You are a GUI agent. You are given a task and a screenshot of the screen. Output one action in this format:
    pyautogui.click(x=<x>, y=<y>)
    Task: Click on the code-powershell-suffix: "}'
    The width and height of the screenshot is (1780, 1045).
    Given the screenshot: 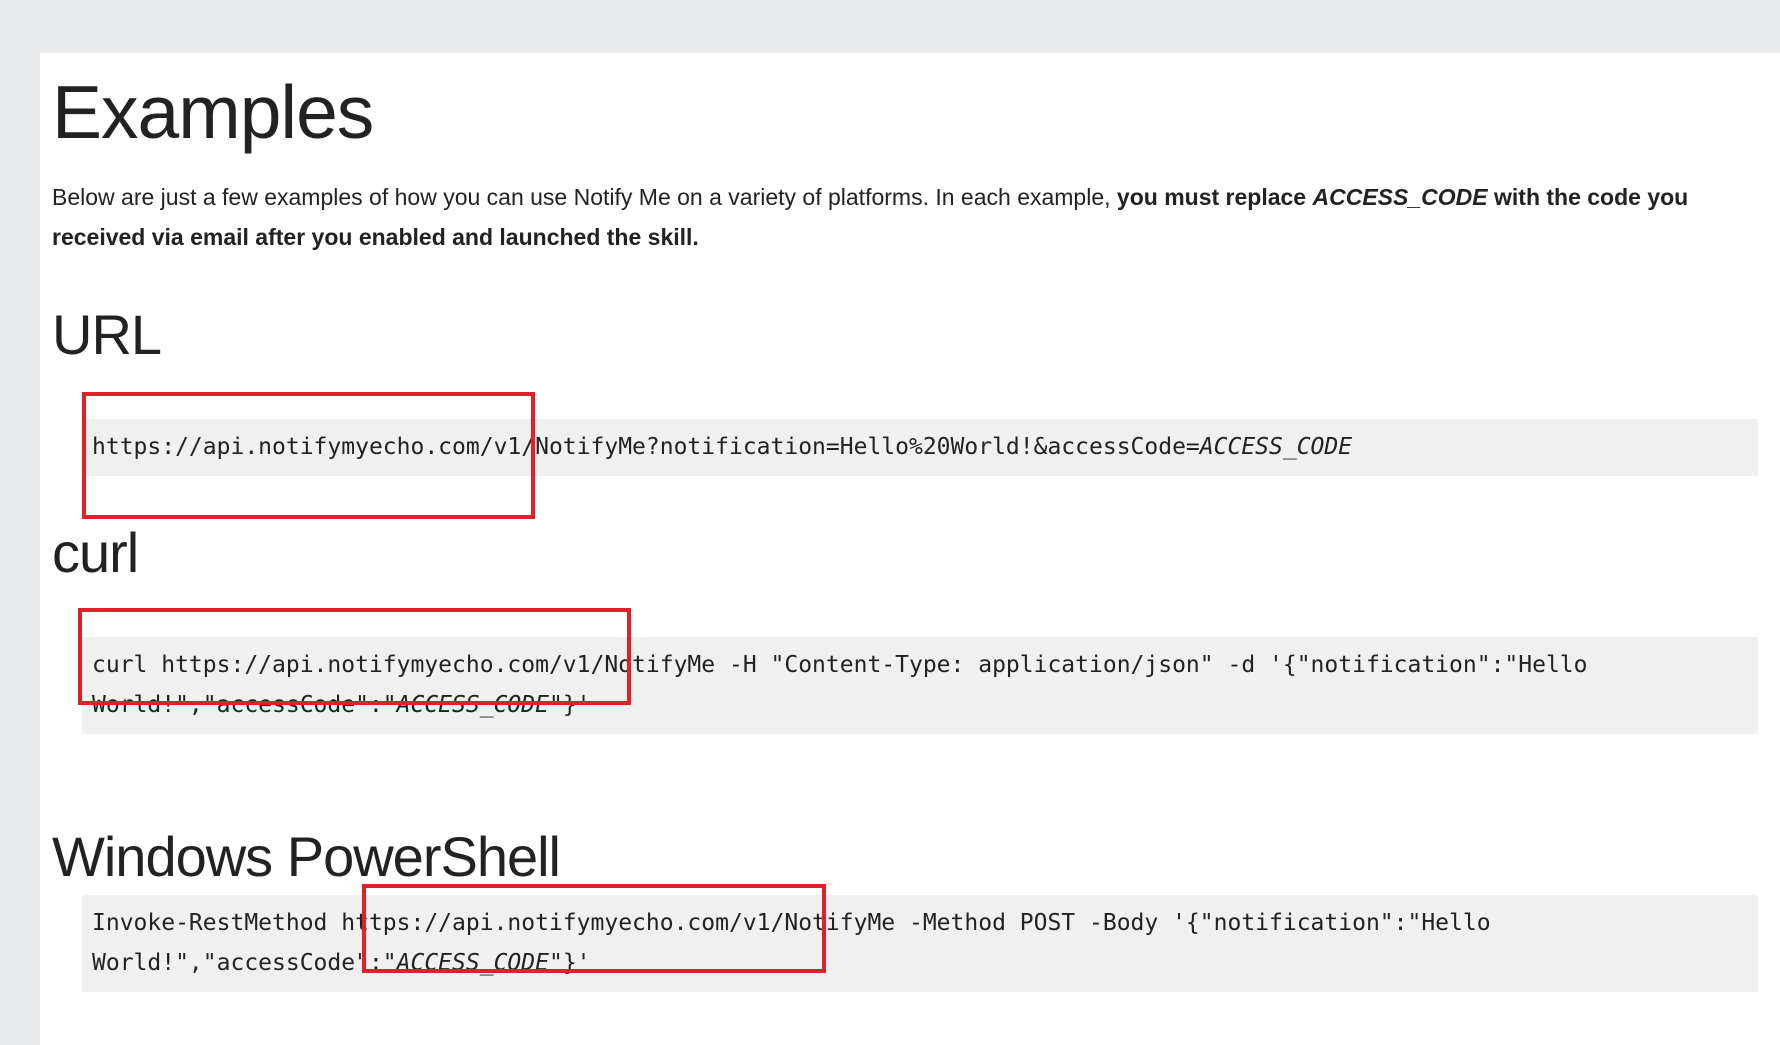 What is the action you would take?
    pyautogui.click(x=569, y=963)
    